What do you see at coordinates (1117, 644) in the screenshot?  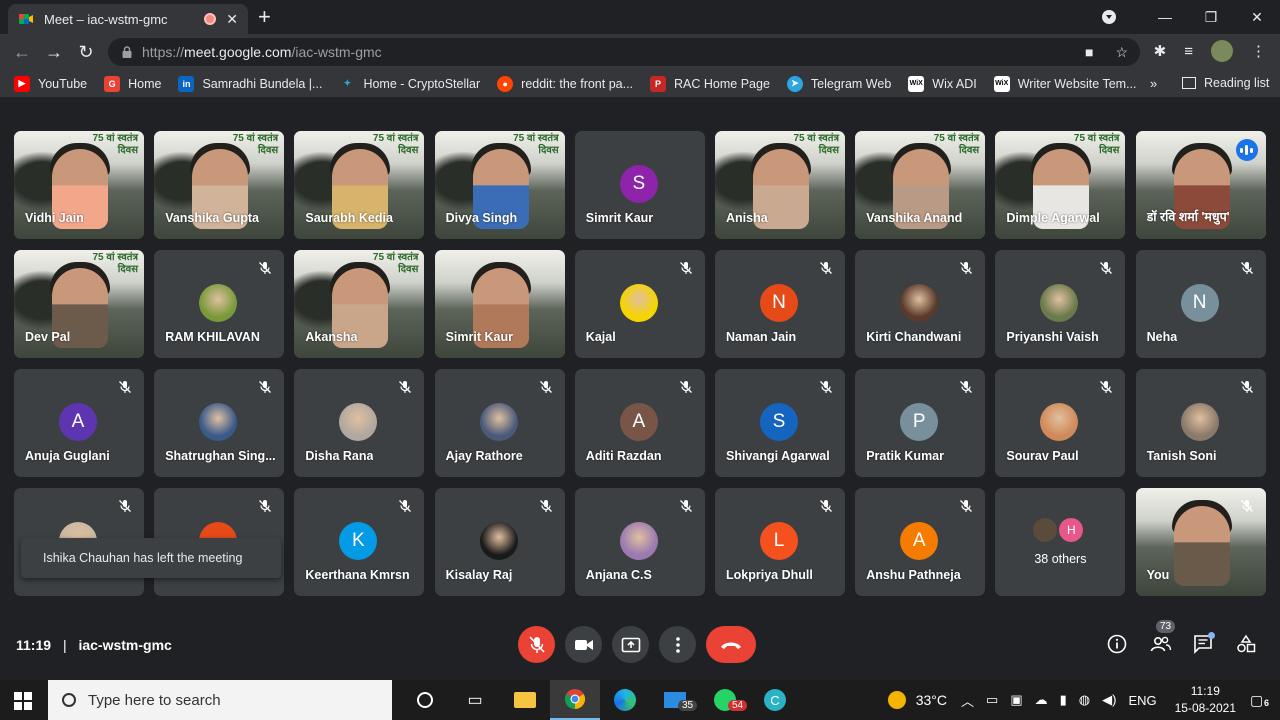 I see `meeting-details-button` at bounding box center [1117, 644].